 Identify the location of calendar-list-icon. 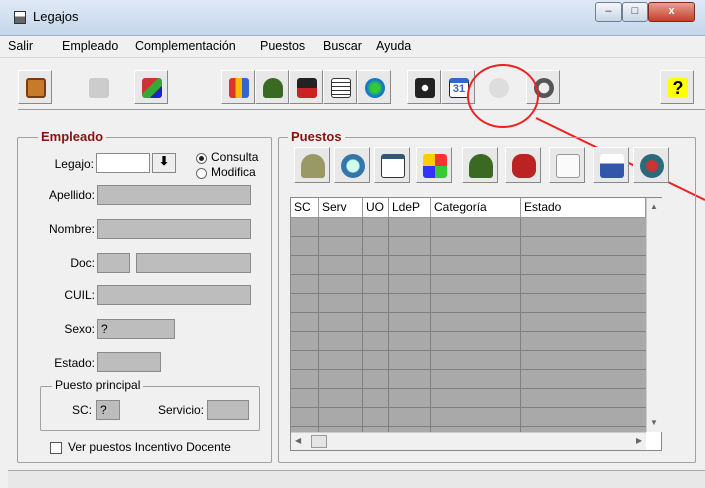
(393, 166).